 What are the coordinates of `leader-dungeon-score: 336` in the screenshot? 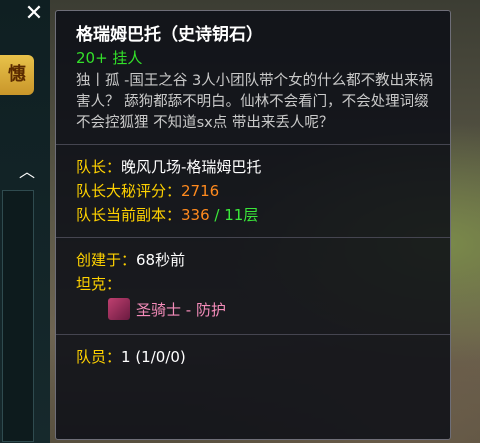 It's located at (195, 215).